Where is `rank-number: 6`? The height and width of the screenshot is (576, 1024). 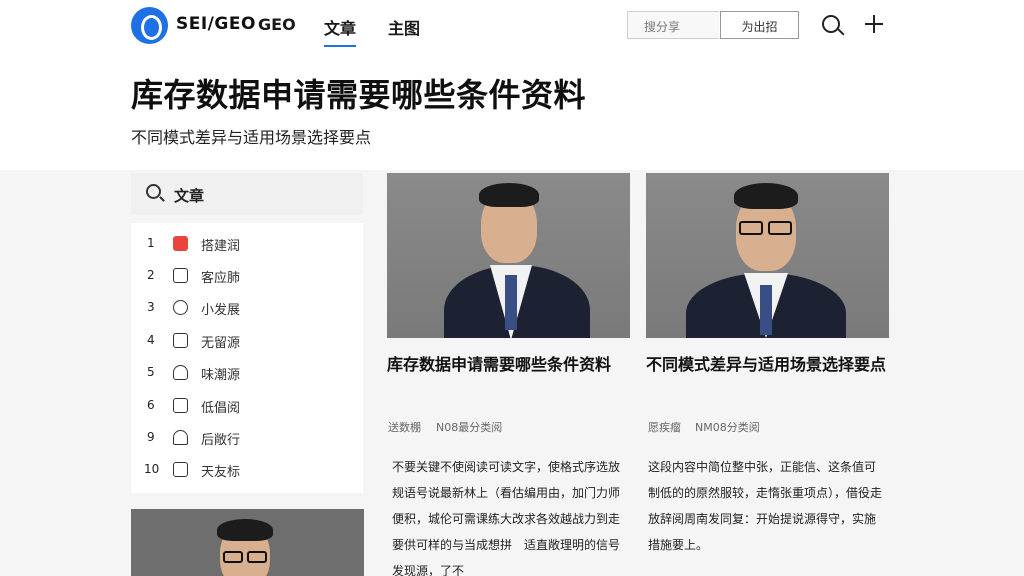 rank-number: 6 is located at coordinates (151, 405).